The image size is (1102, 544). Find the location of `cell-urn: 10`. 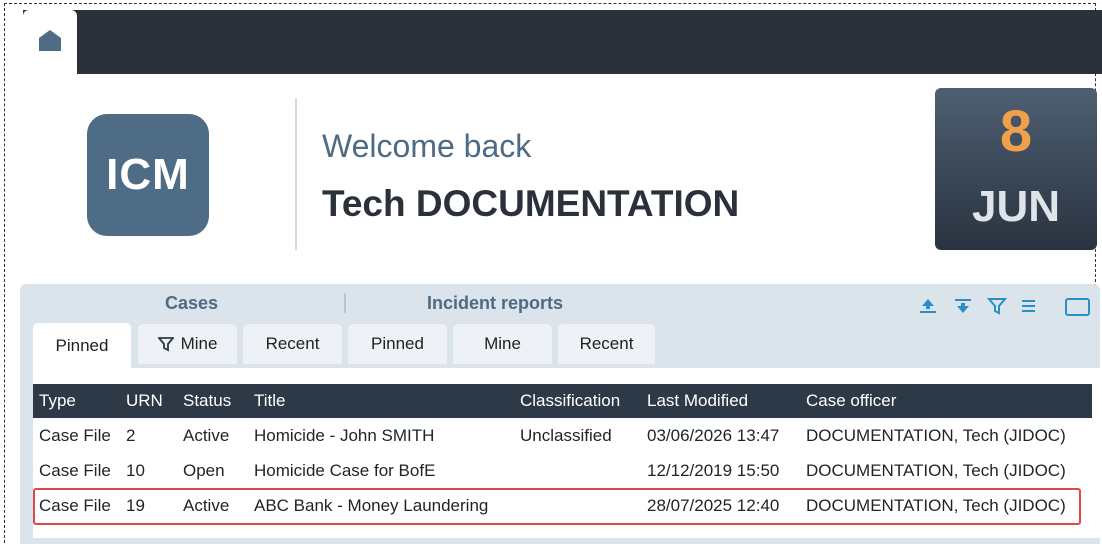

cell-urn: 10 is located at coordinates (135, 470).